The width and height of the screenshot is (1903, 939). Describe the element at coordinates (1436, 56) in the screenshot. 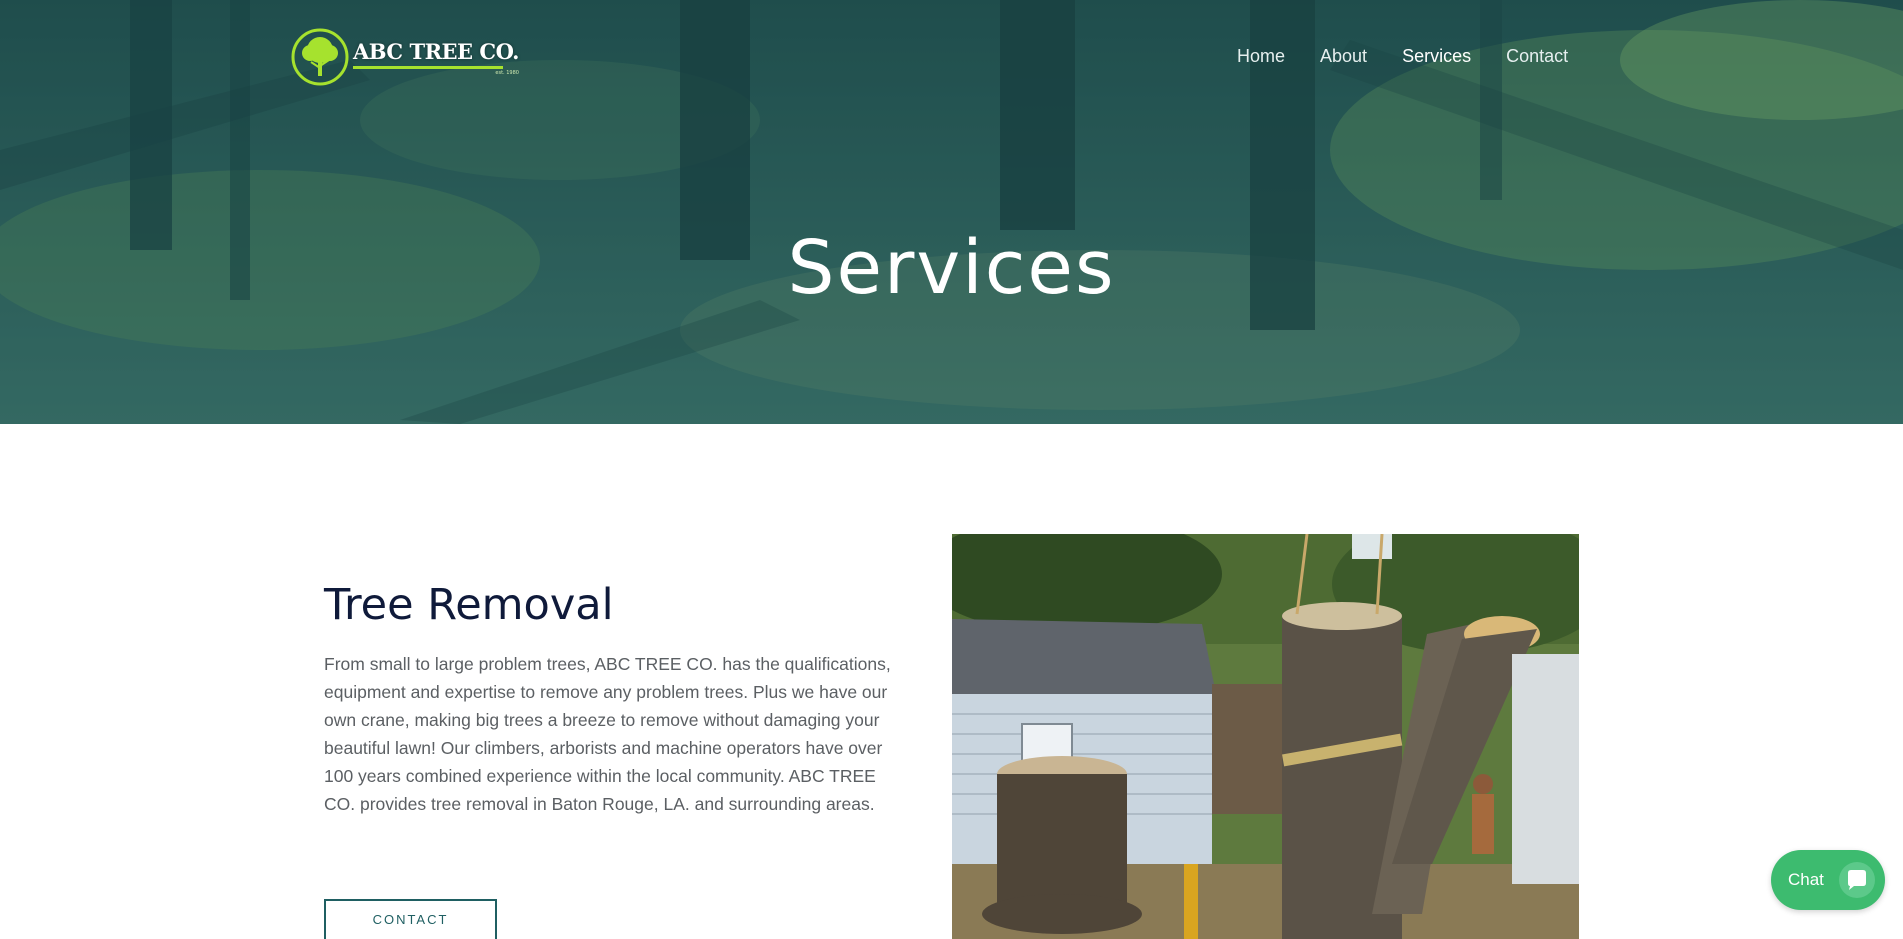

I see `nav-services: Services` at that location.